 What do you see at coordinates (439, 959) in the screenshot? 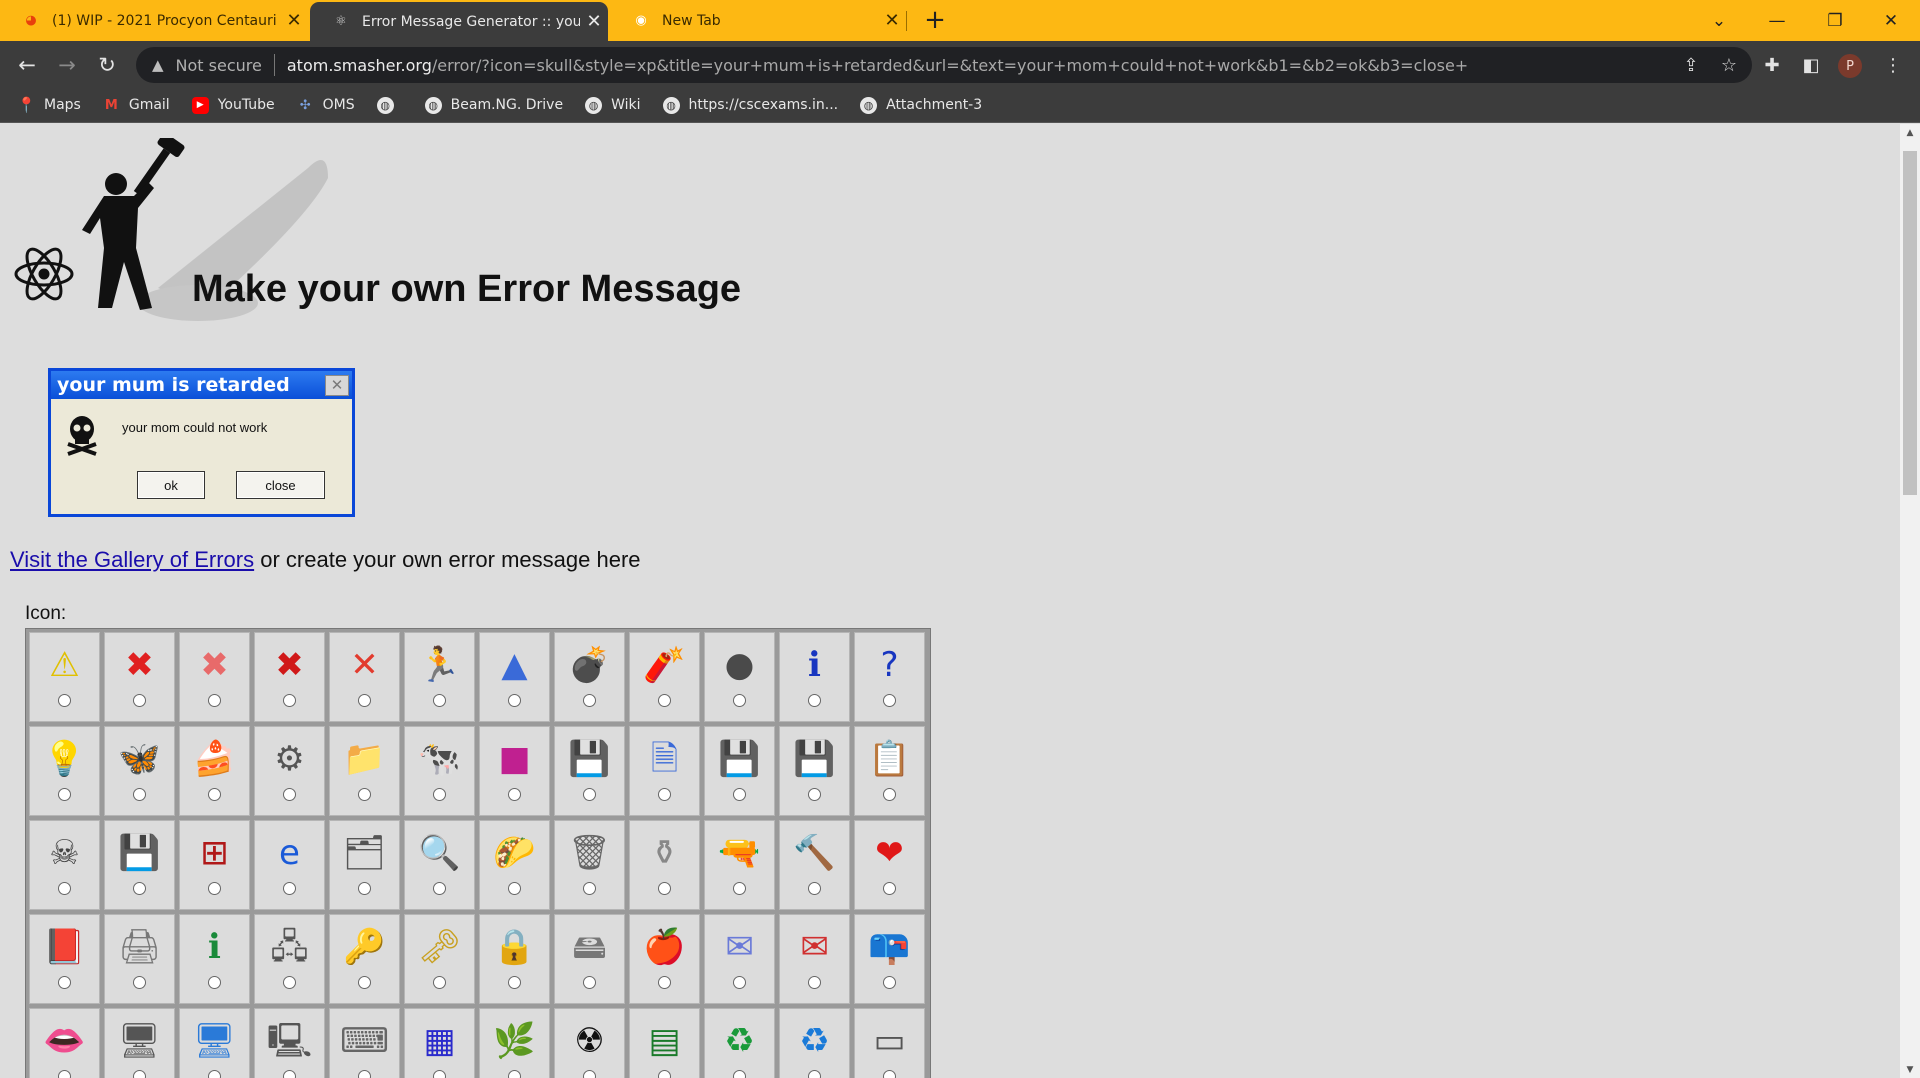
I see `icon-option: 🗝` at bounding box center [439, 959].